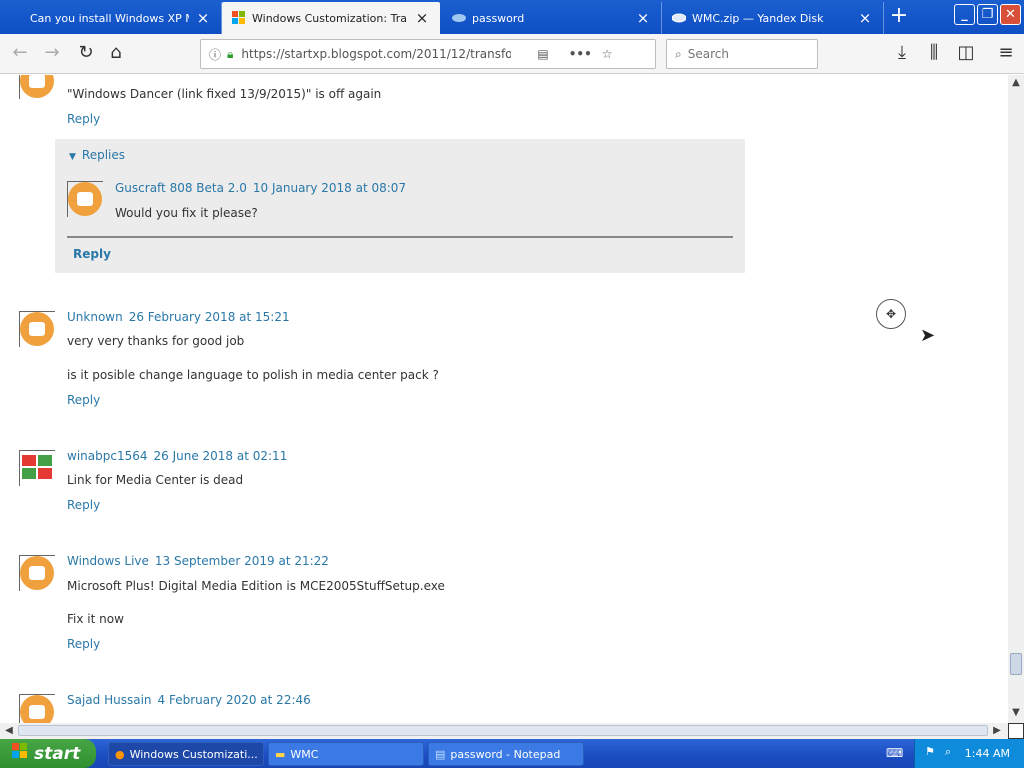 The height and width of the screenshot is (768, 1024). Describe the element at coordinates (155, 480) in the screenshot. I see `comment-text: Link for Media Center is dead` at that location.